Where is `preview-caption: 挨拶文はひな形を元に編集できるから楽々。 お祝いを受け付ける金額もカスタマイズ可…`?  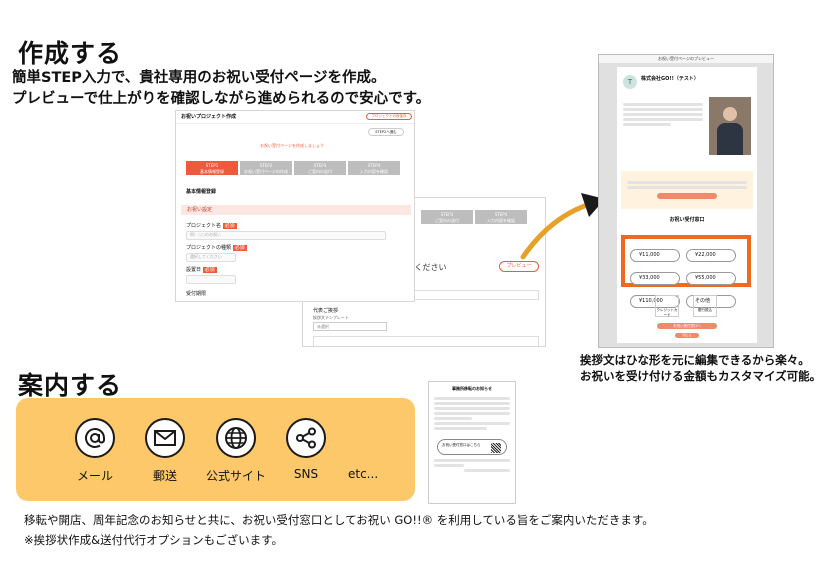 preview-caption: 挨拶文はひな形を元に編集できるから楽々。 お祝いを受け付ける金額もカスタマイズ可… is located at coordinates (700, 368).